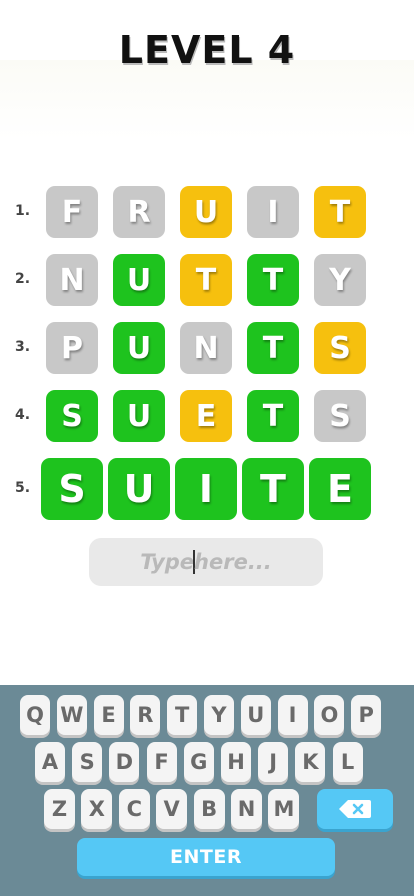 The image size is (414, 896). I want to click on key-c: C, so click(134, 809).